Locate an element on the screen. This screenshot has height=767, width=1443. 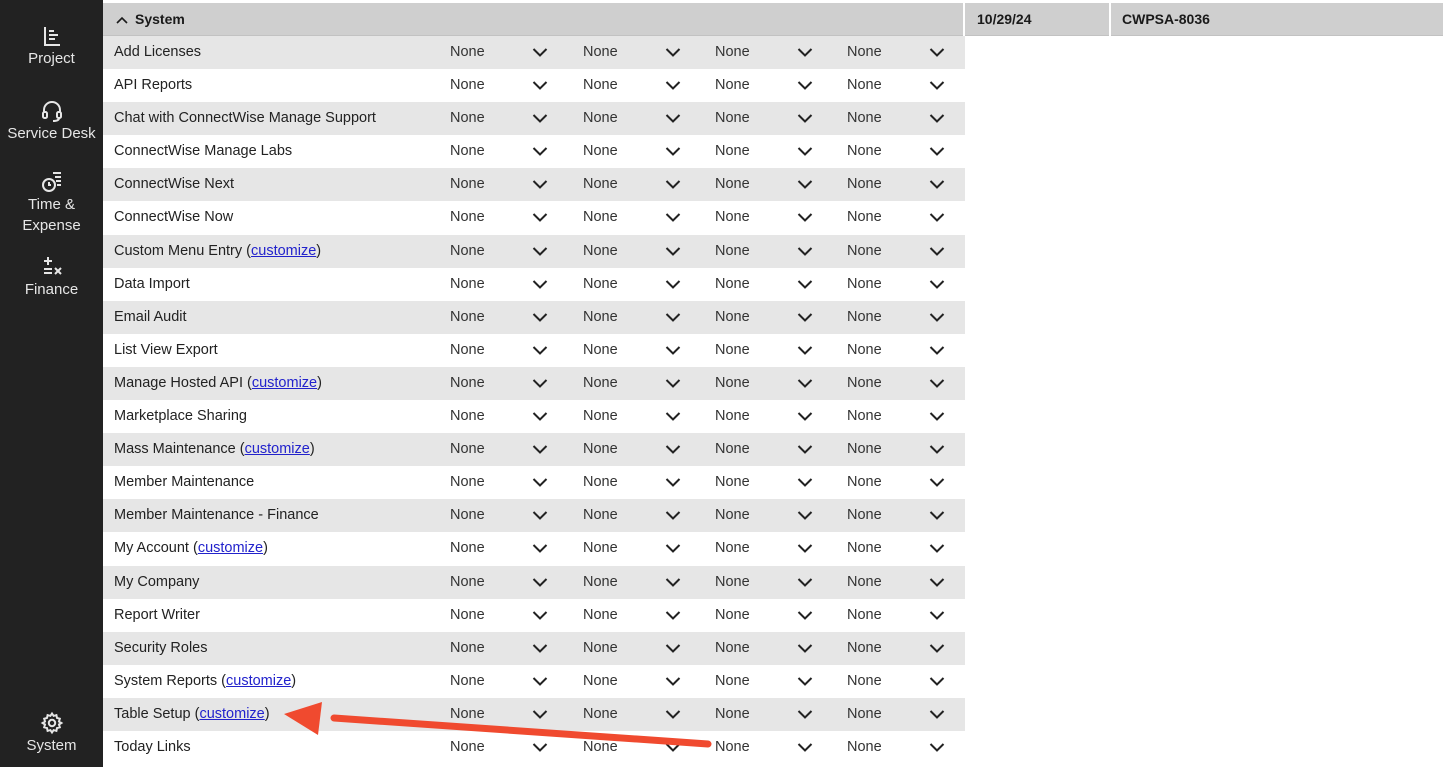
section-collapse-toggle: System is located at coordinates (150, 19).